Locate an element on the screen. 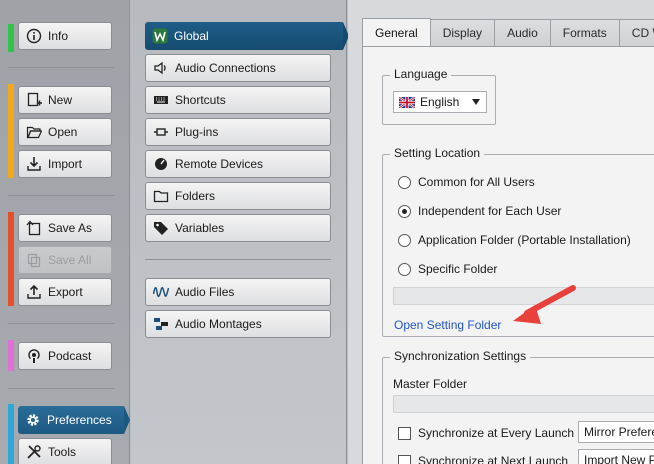 This screenshot has height=464, width=654. radio-independent-user: Independent for Each User is located at coordinates (479, 211).